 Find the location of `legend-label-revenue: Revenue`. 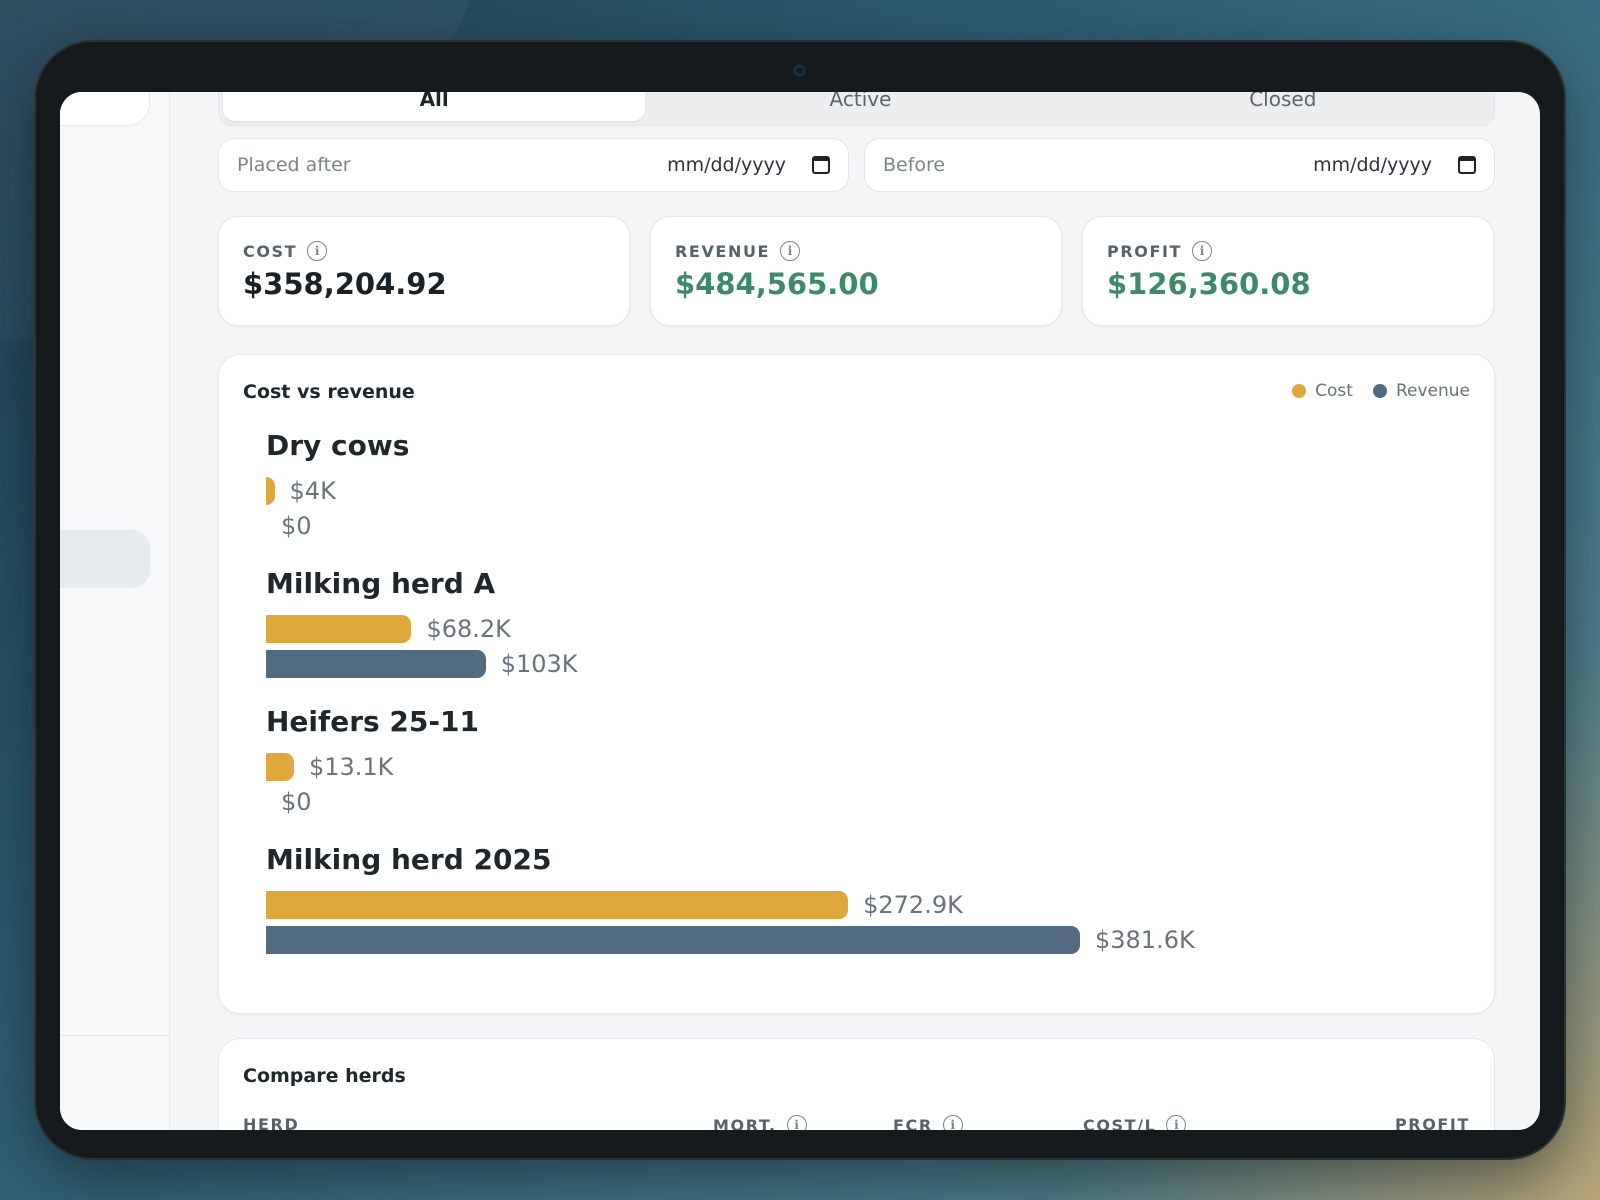

legend-label-revenue: Revenue is located at coordinates (1432, 391).